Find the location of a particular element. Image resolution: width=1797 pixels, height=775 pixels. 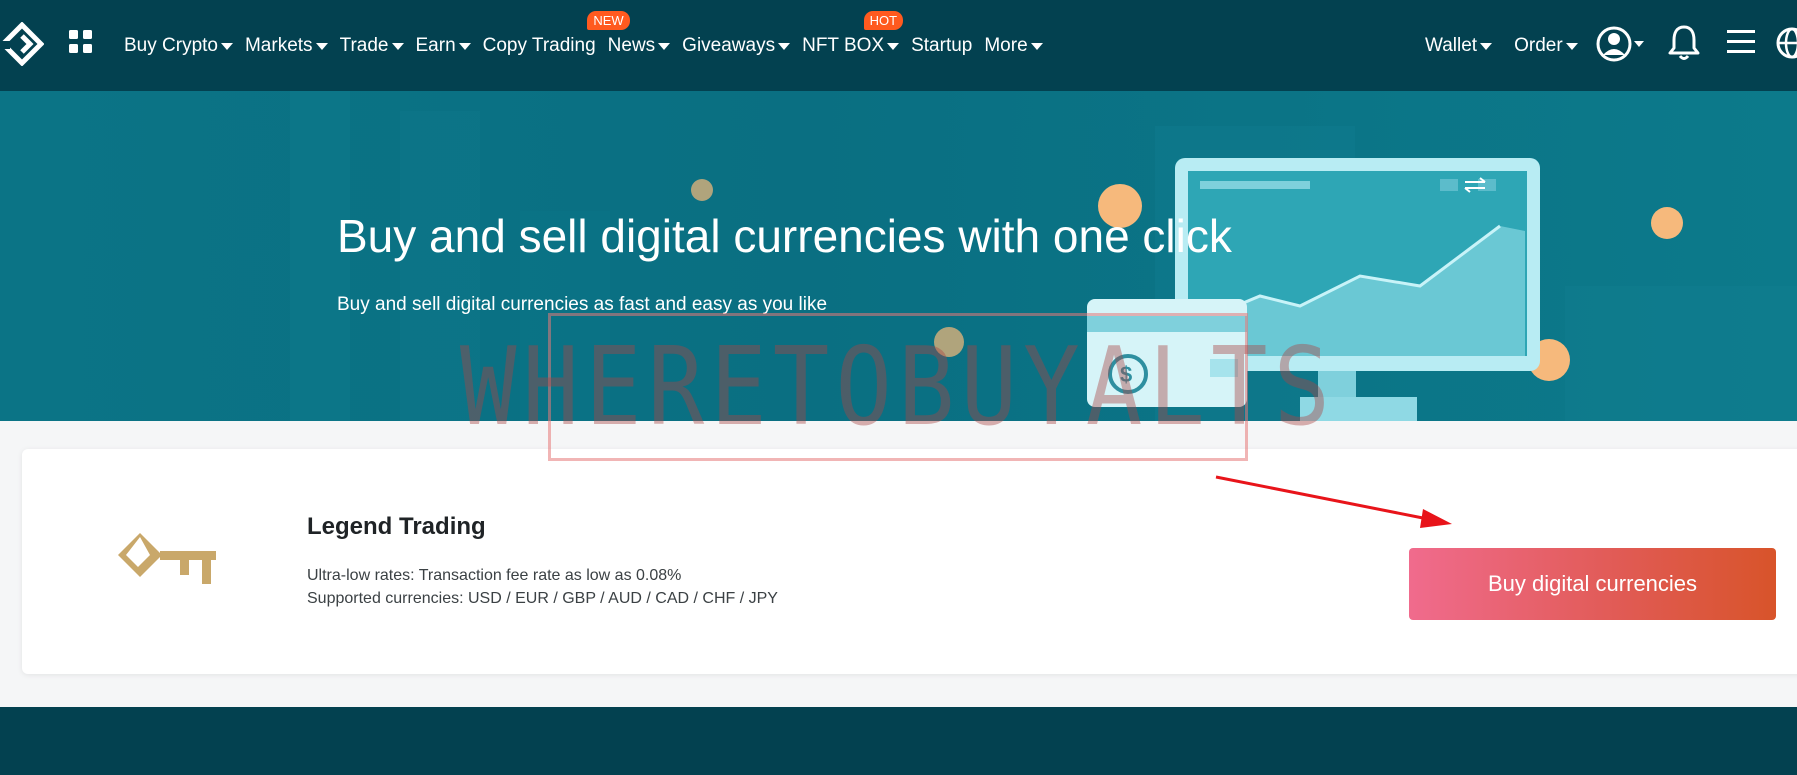

nav-label: Giveaways is located at coordinates (729, 45).